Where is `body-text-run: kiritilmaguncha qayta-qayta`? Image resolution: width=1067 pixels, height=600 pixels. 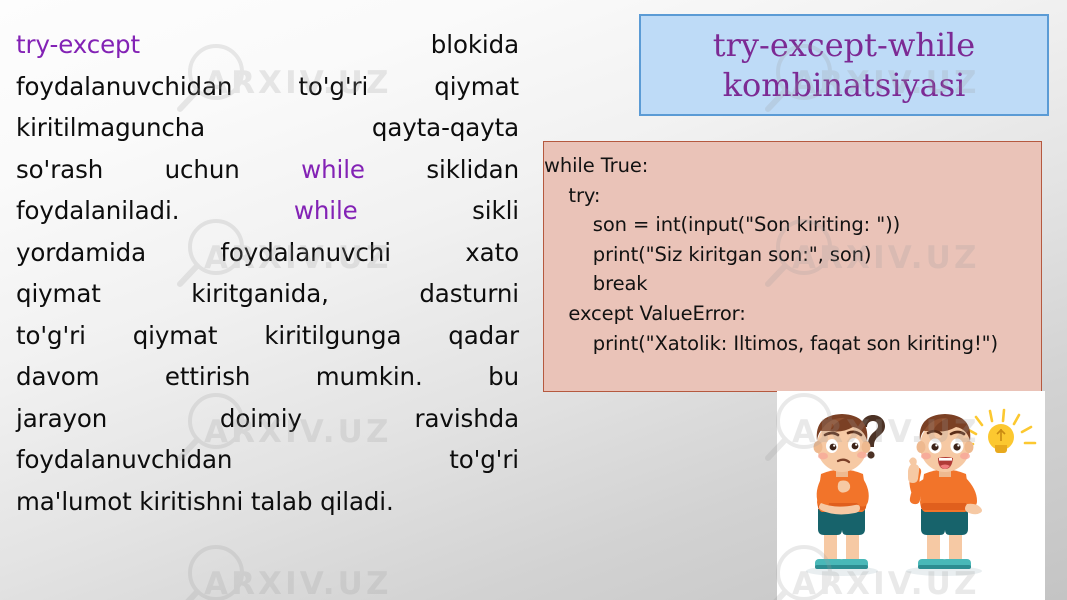
body-text-run: kiritilmaguncha qayta-qayta is located at coordinates (267, 127).